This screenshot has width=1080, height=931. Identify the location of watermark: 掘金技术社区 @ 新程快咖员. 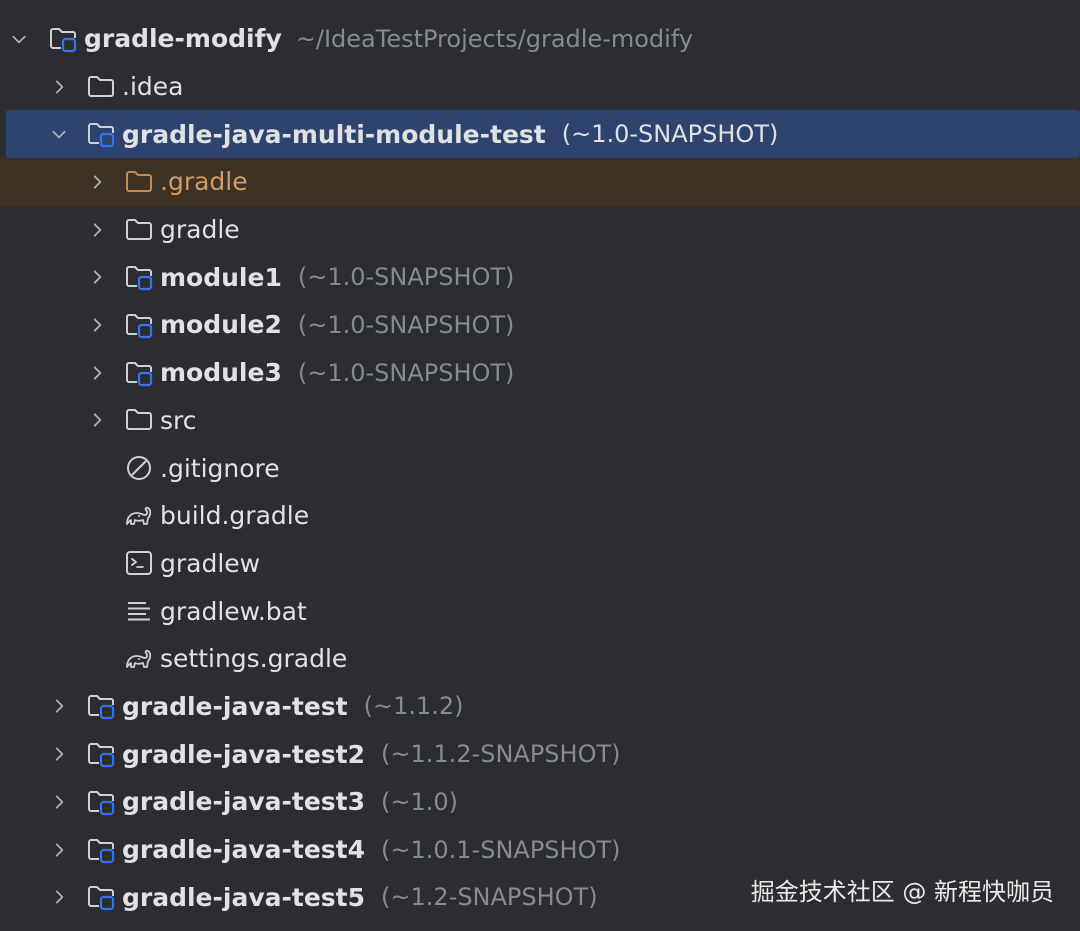
(902, 892).